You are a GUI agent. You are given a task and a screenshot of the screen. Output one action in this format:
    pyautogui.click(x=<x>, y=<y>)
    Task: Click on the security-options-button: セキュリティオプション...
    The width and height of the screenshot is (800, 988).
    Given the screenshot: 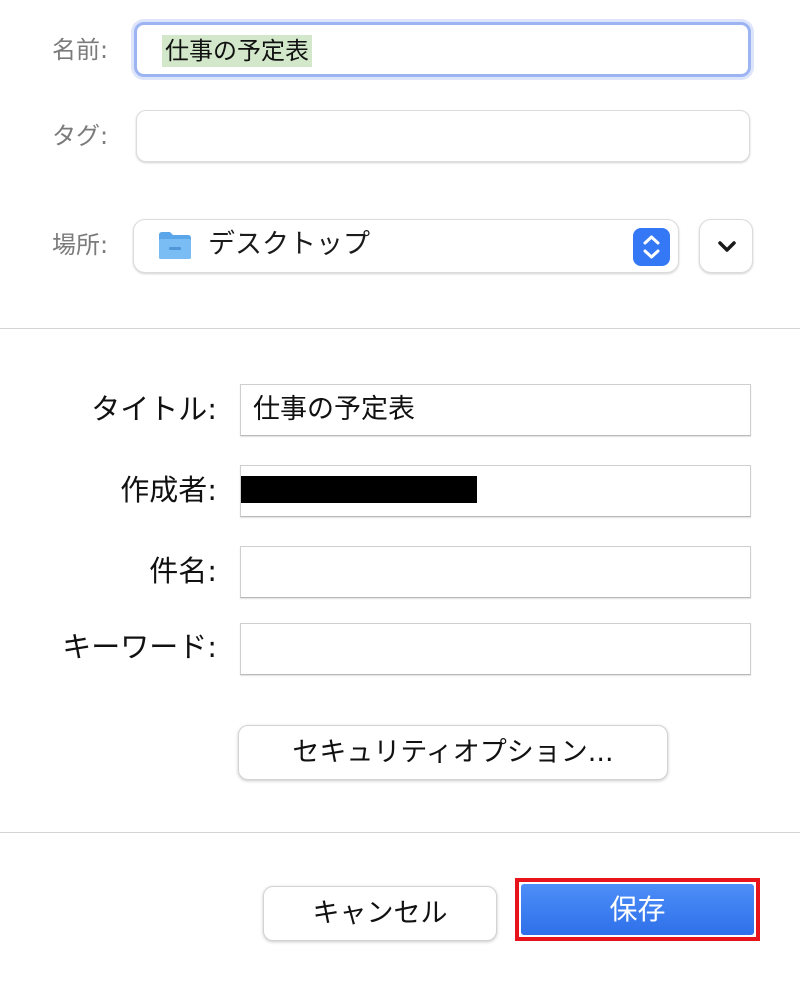 What is the action you would take?
    pyautogui.click(x=453, y=752)
    